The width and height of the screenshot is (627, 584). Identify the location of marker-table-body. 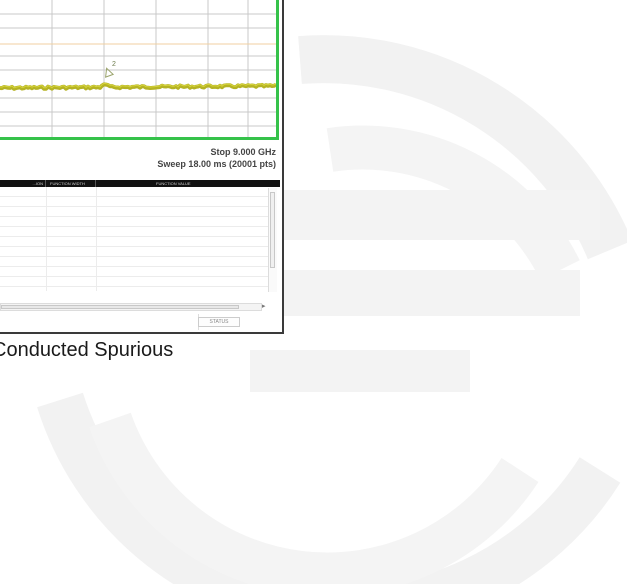
(134, 239).